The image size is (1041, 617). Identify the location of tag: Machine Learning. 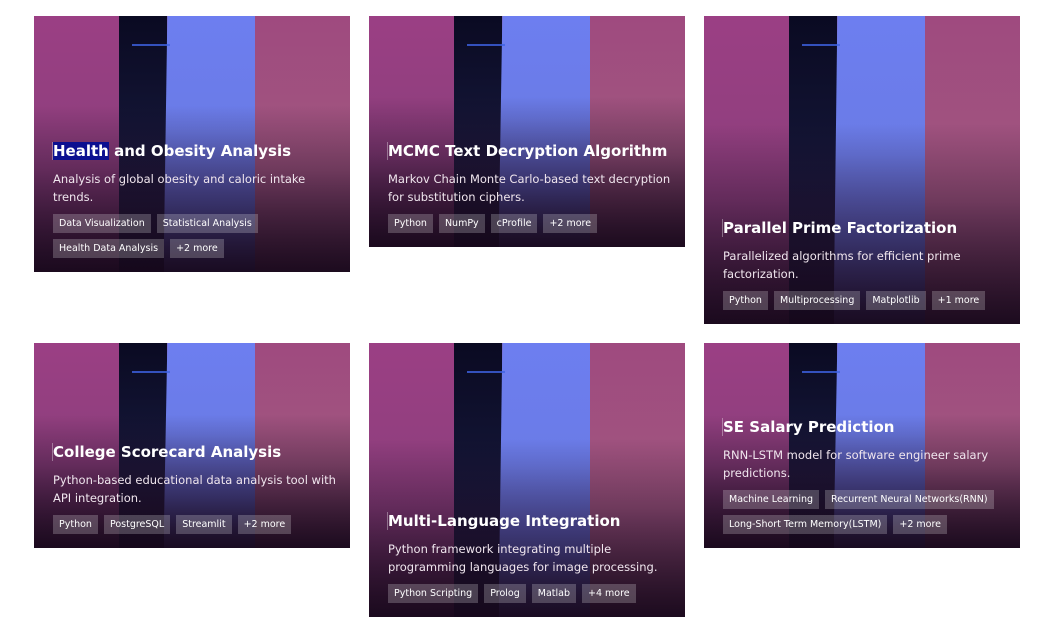
(771, 499).